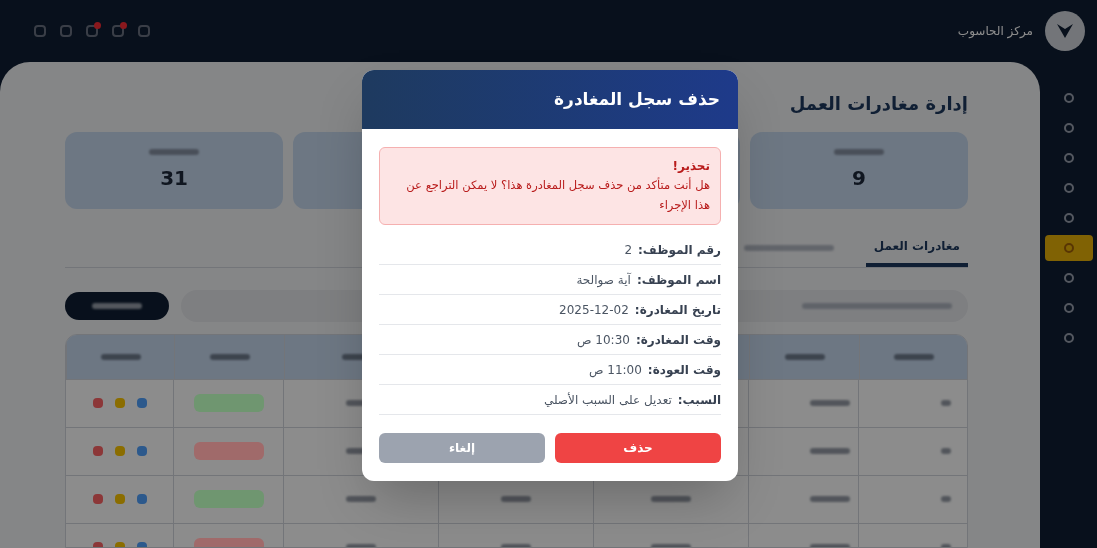 The height and width of the screenshot is (548, 1097). I want to click on detail-label: وقت العودة:, so click(684, 370).